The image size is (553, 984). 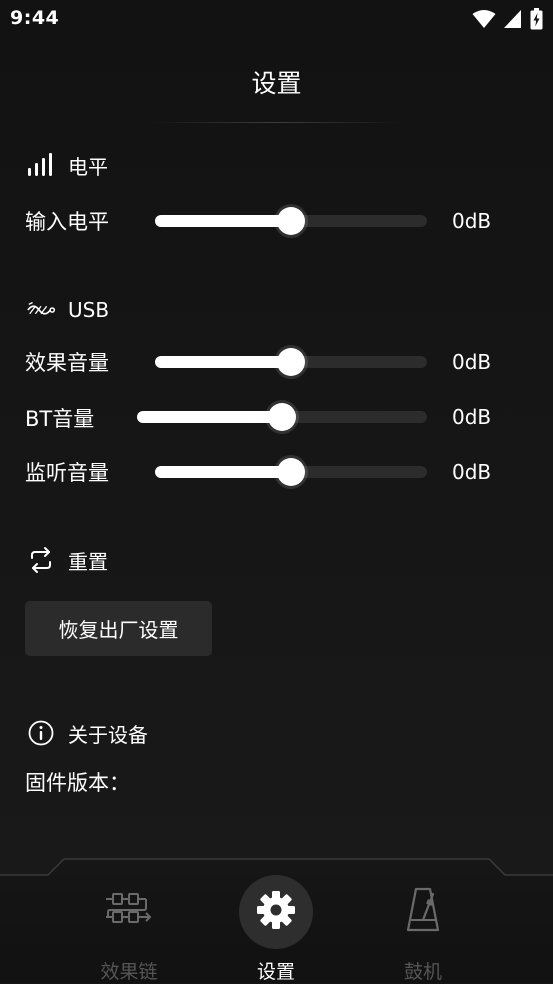 I want to click on effect-volume-slider, so click(x=291, y=362).